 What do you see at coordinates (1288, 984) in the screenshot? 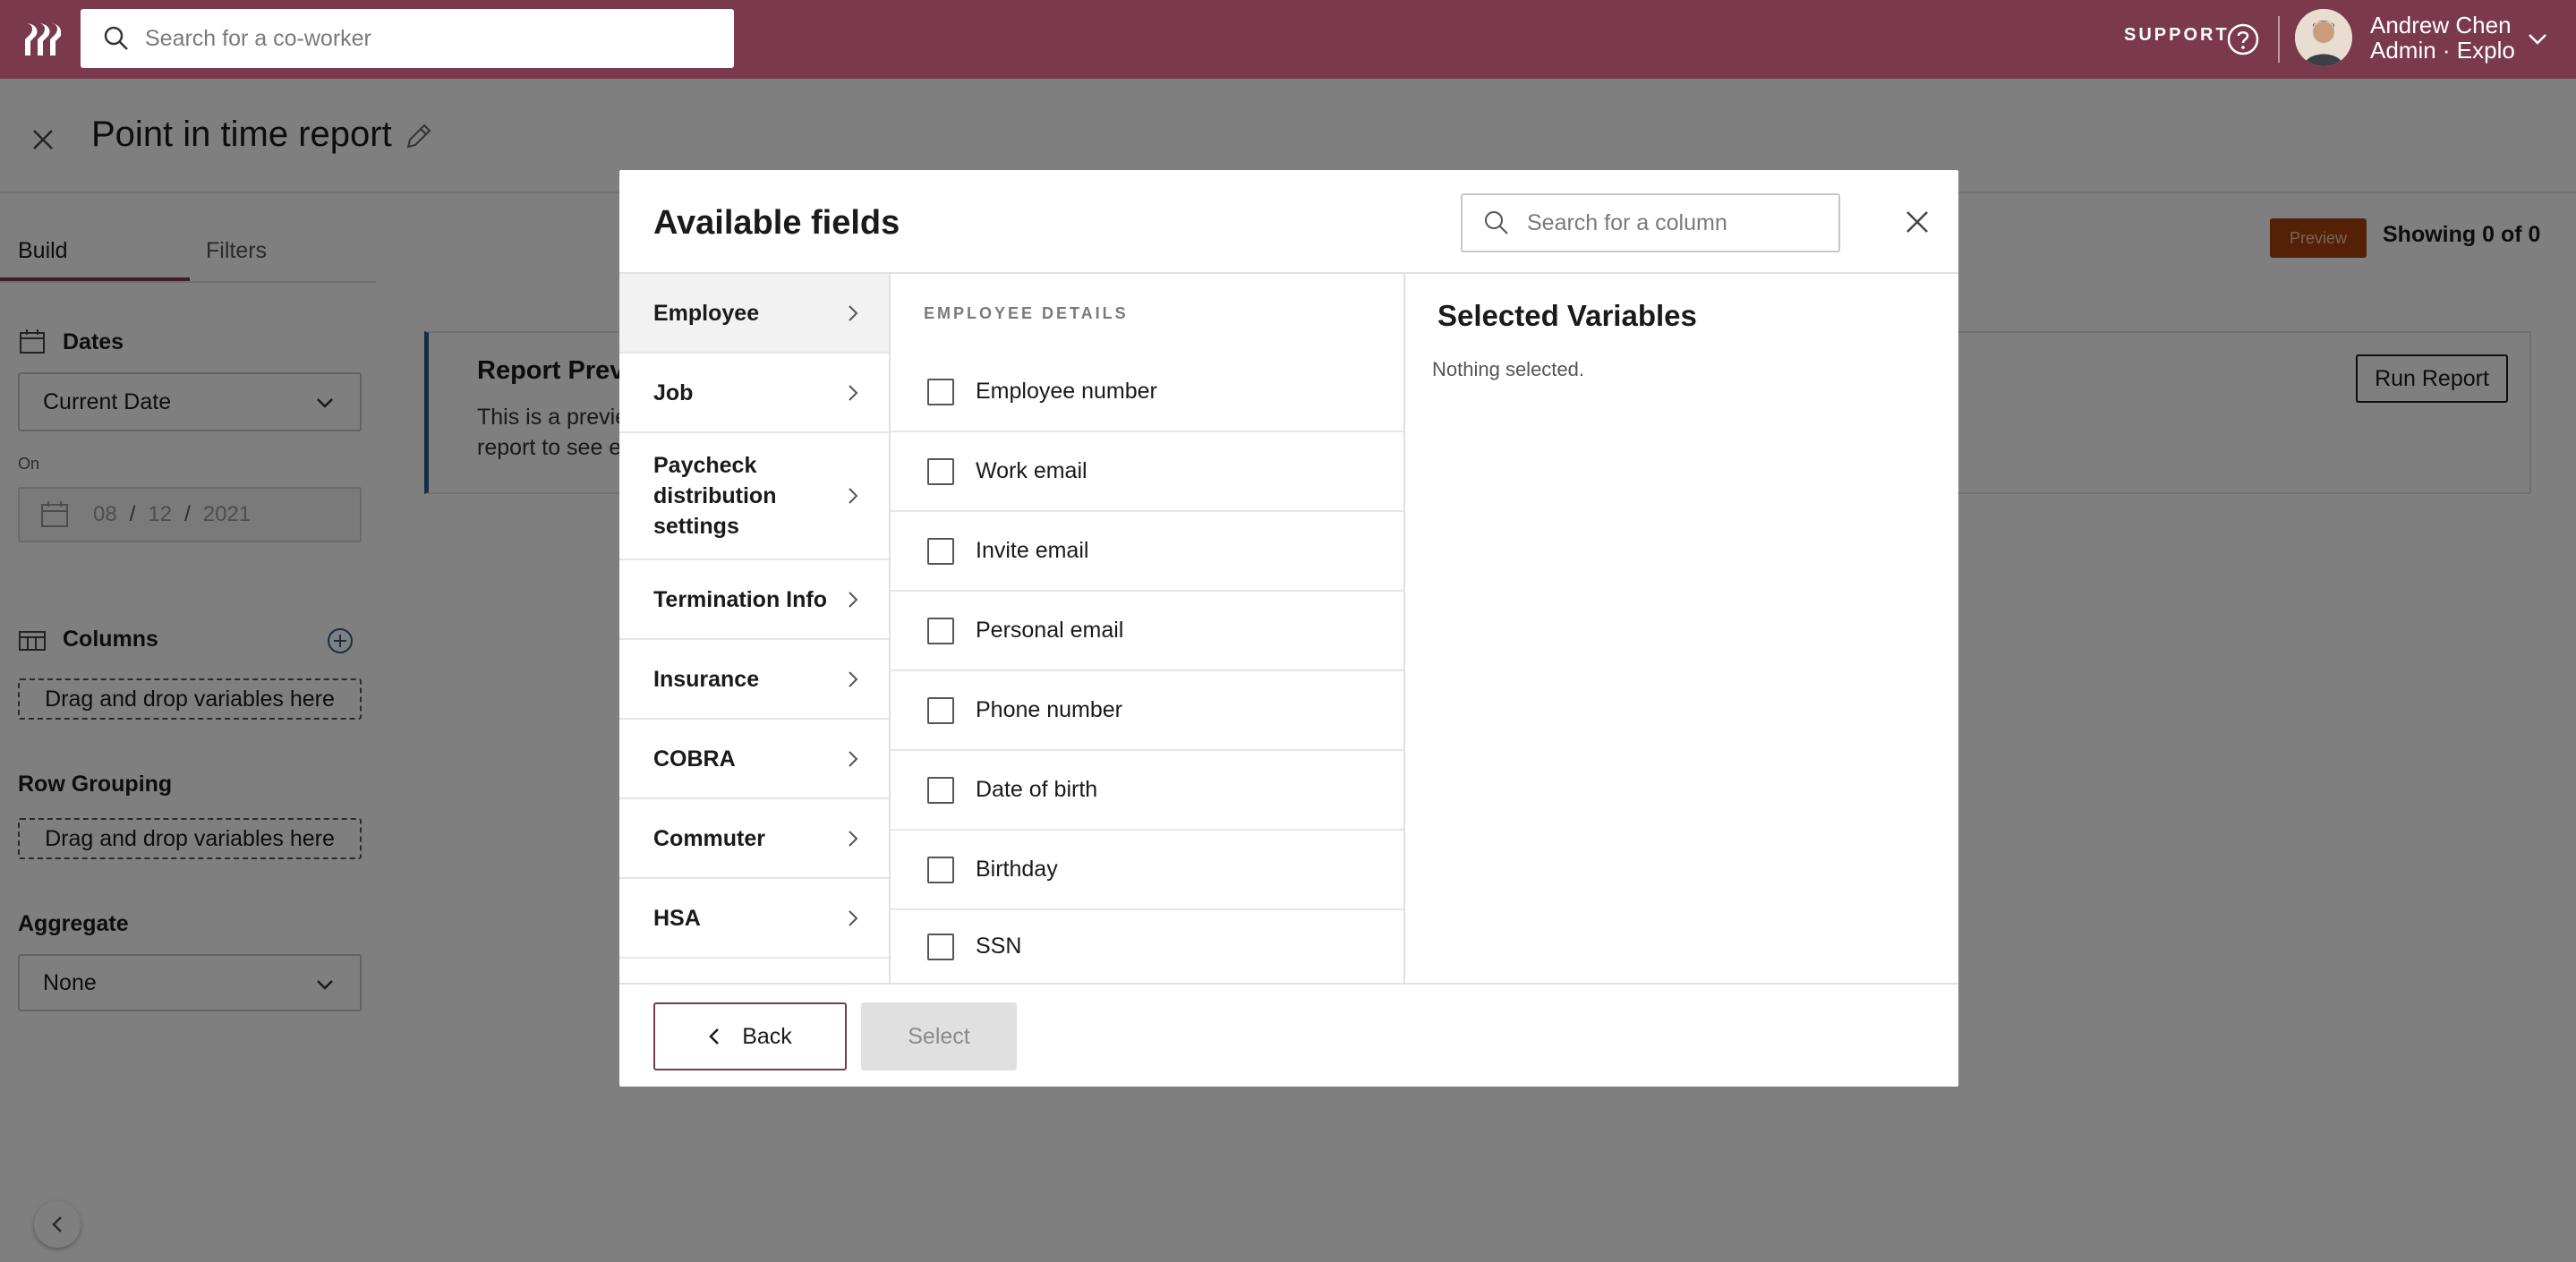
I see `modal-footer-divider` at bounding box center [1288, 984].